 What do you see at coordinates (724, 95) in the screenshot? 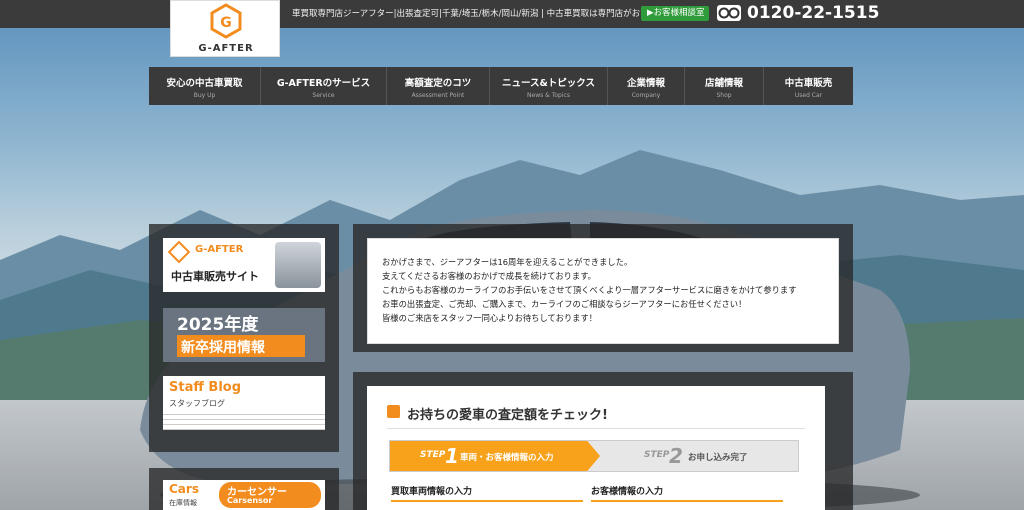
I see `nav-sublabel: Shop` at bounding box center [724, 95].